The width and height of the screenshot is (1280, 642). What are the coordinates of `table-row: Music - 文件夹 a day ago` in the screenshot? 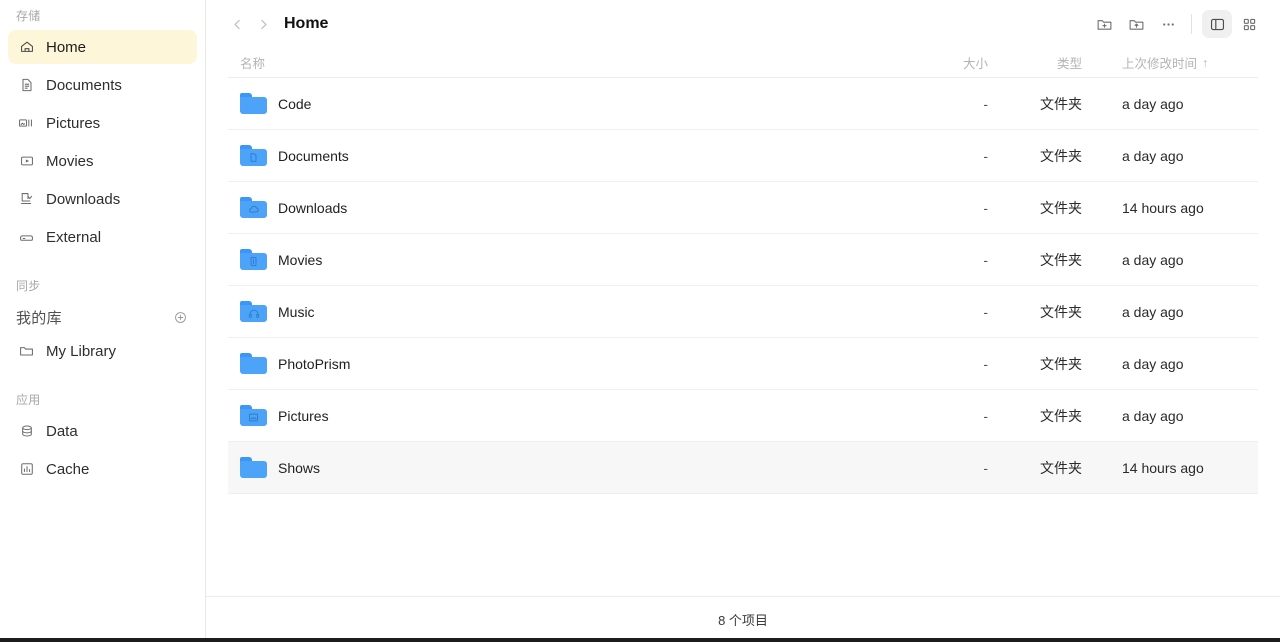 It's located at (743, 312).